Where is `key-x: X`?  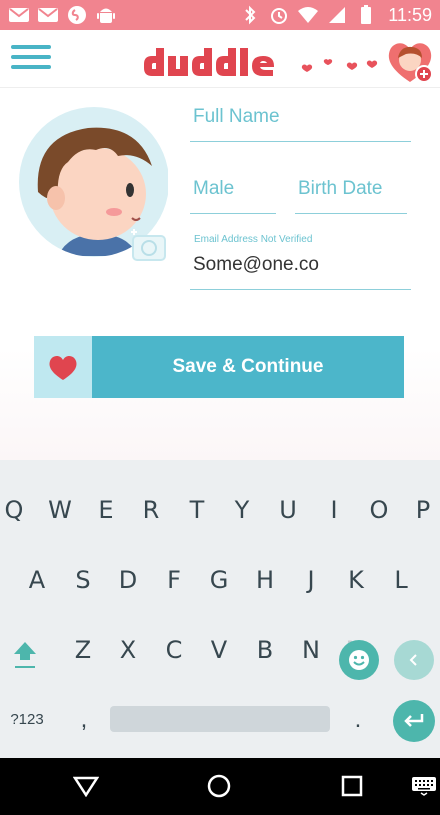 key-x: X is located at coordinates (128, 650).